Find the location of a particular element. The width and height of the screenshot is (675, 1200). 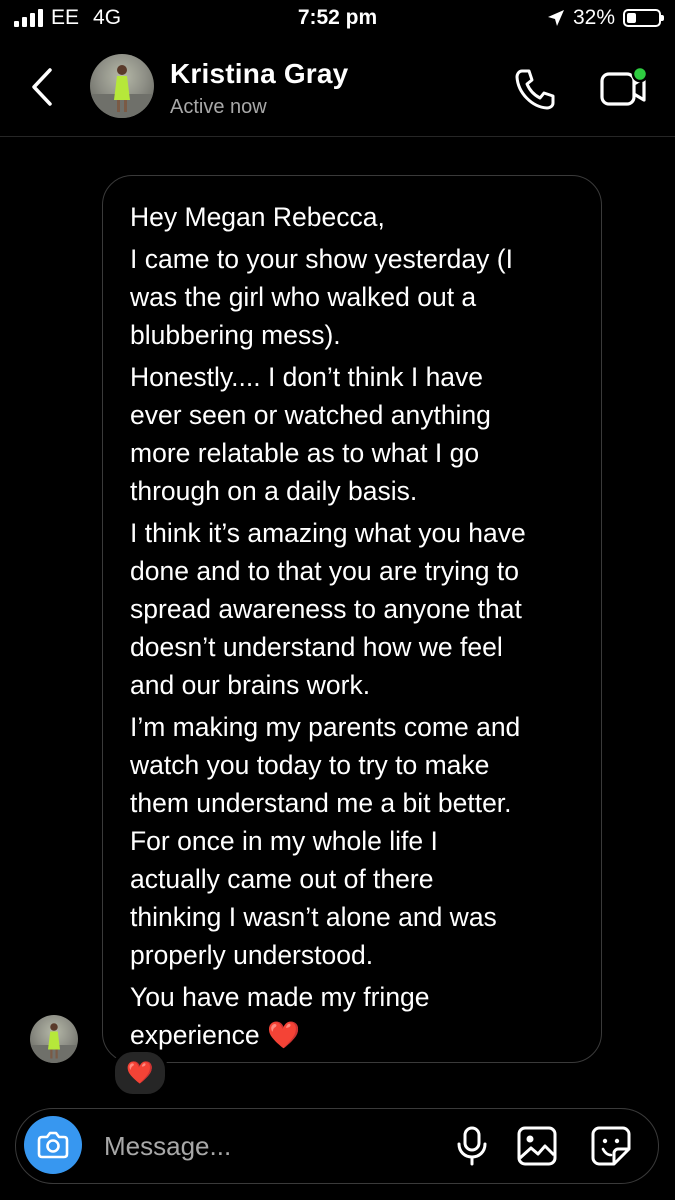

sticker-icon is located at coordinates (611, 1146).